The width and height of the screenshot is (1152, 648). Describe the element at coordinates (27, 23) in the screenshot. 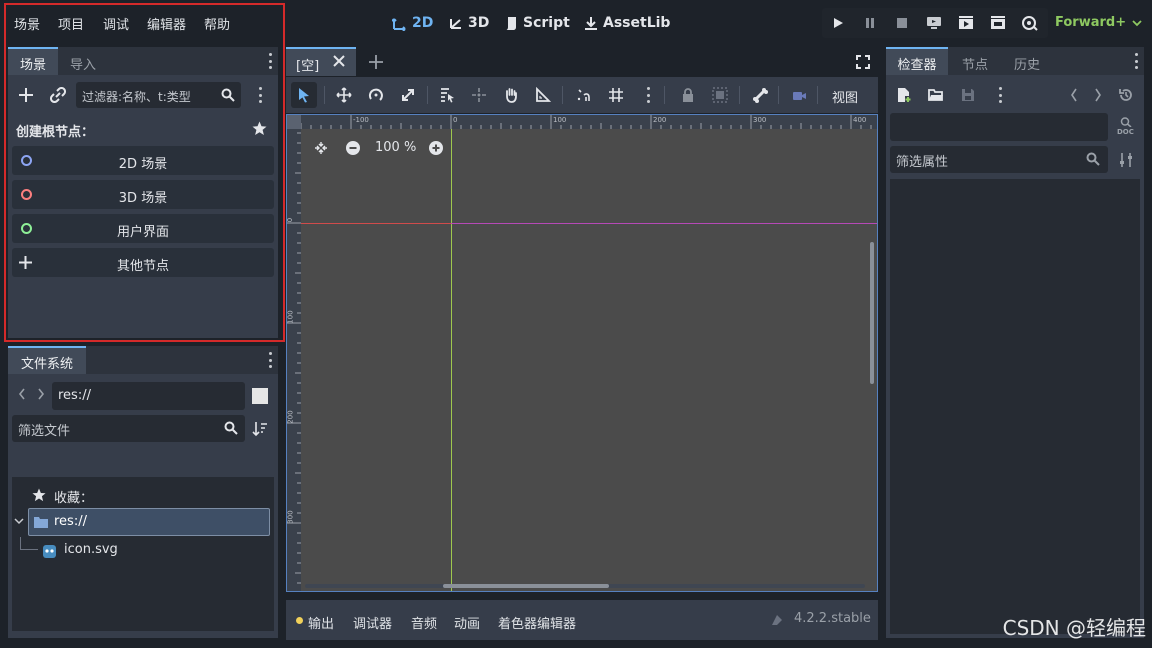

I see `menu-scene: 场景` at that location.